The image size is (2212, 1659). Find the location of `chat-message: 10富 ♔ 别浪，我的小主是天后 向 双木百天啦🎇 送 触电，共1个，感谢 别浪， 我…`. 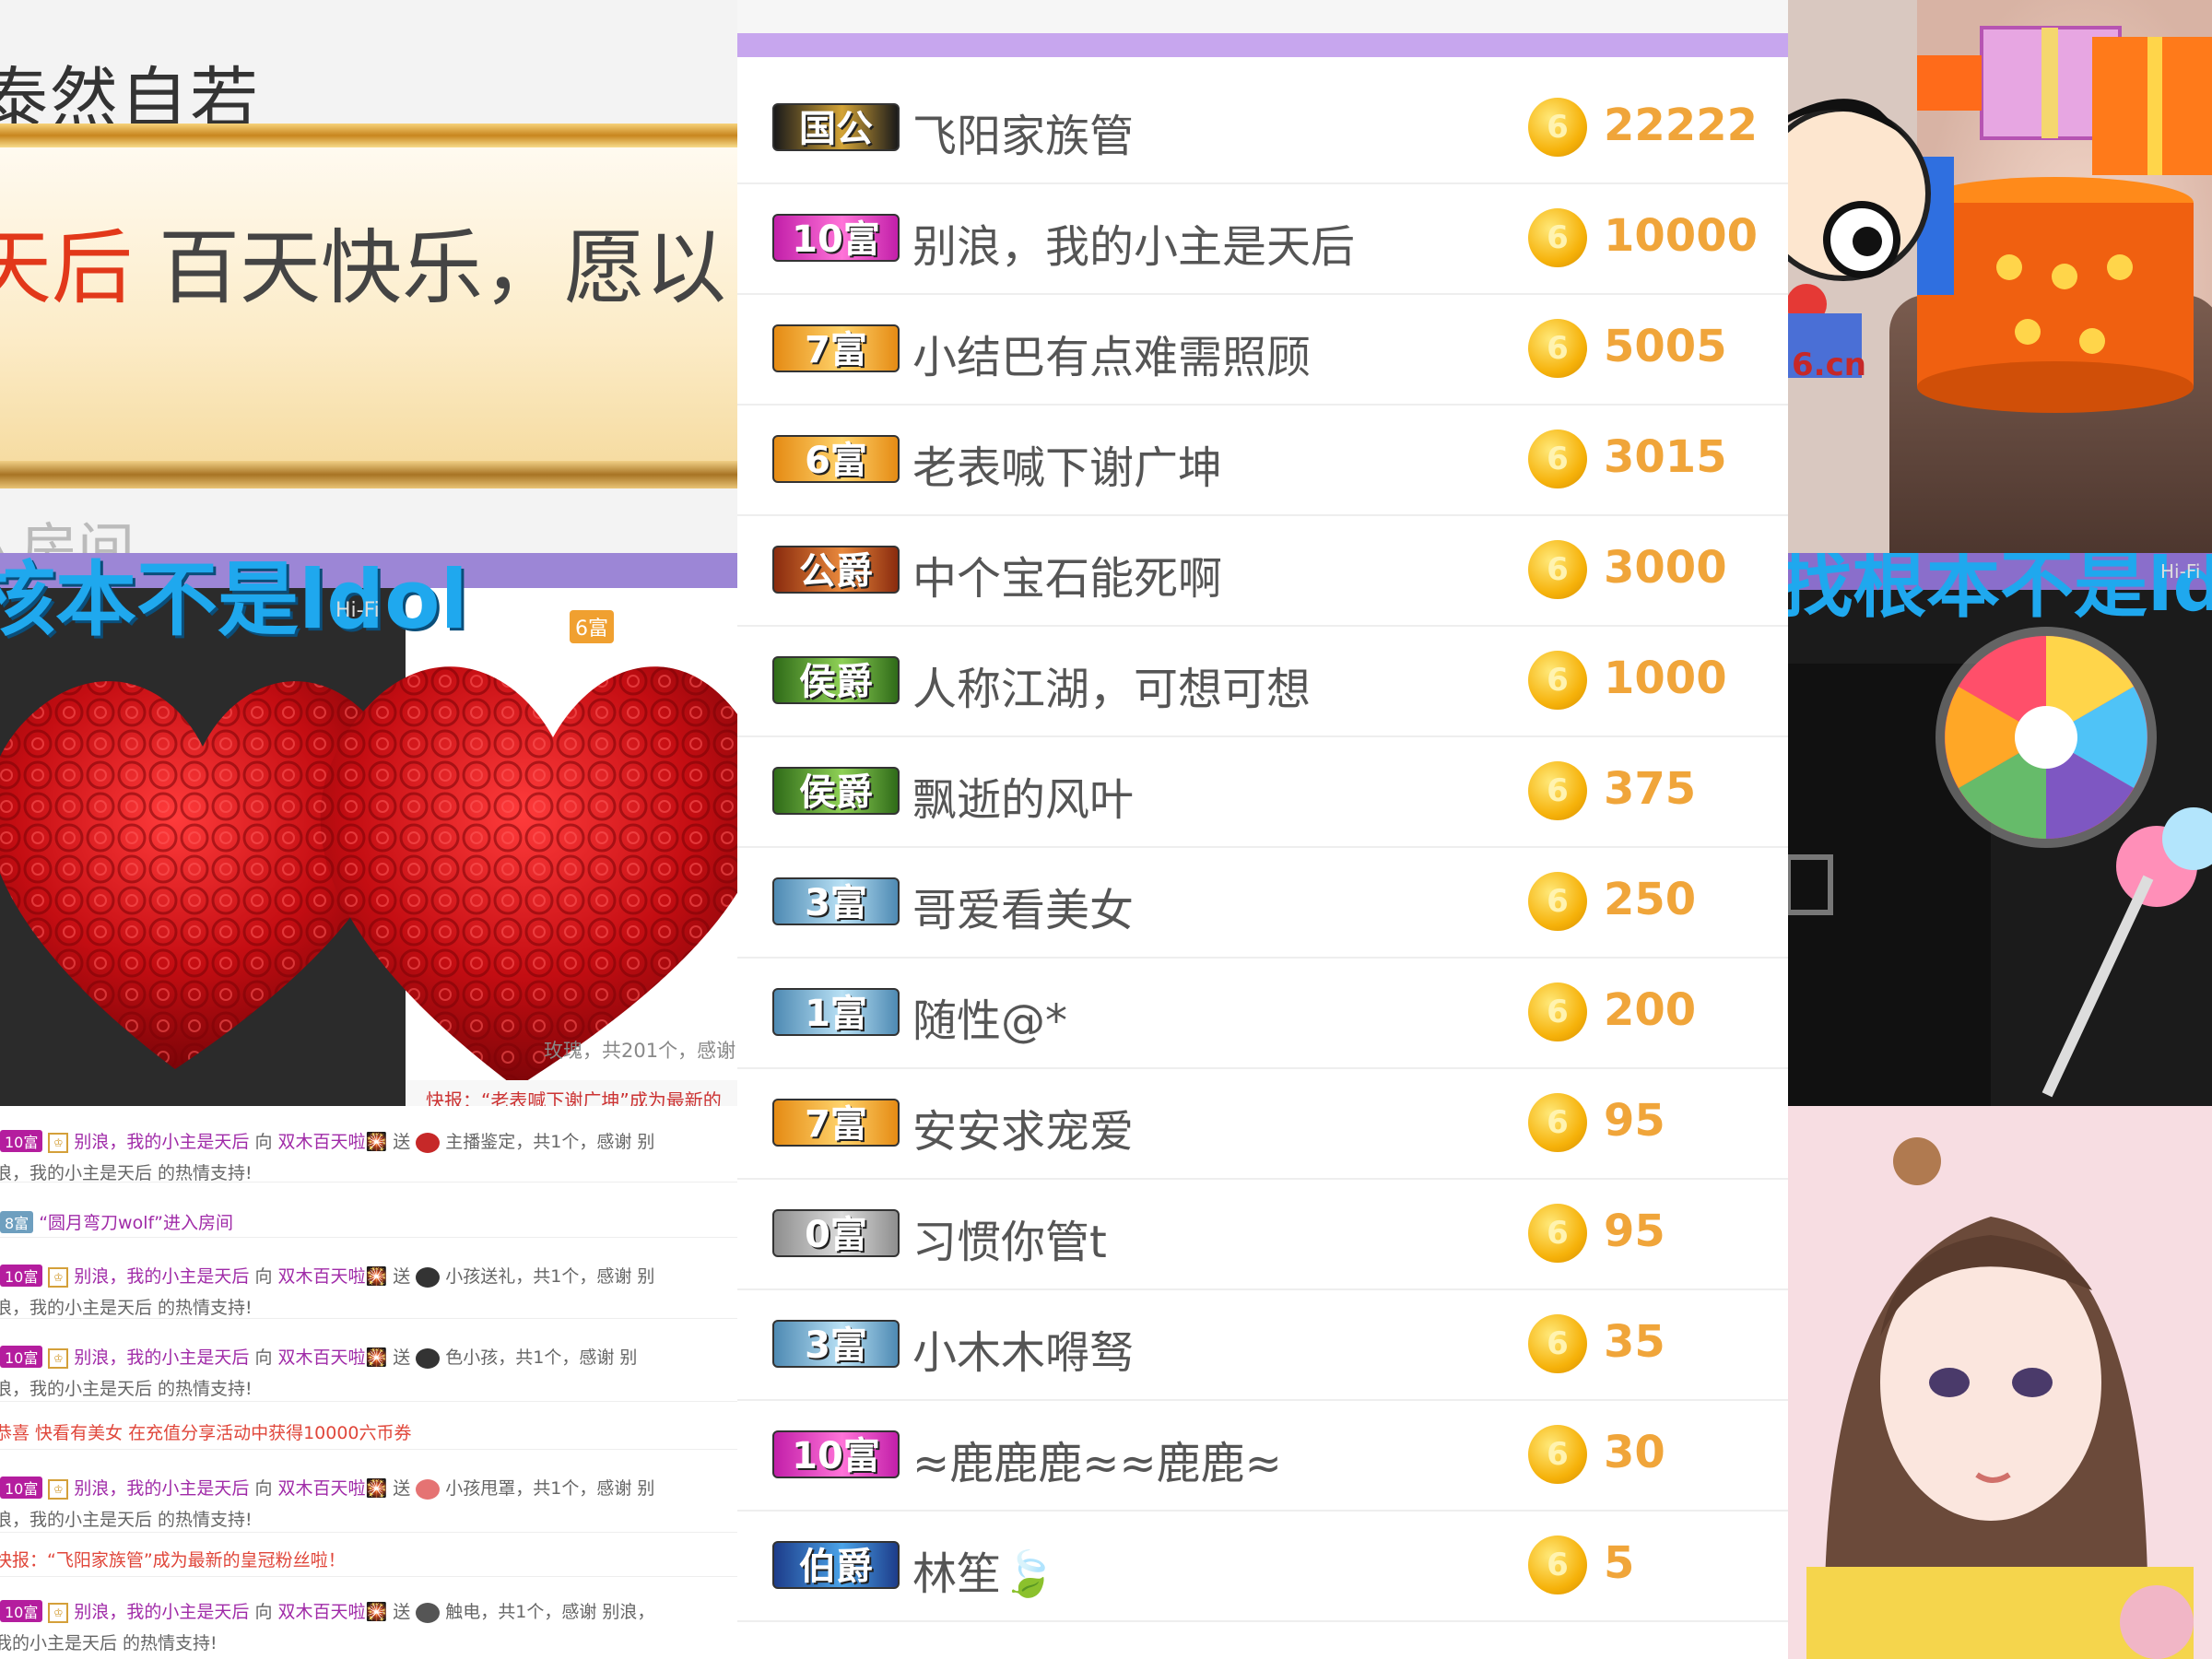

chat-message: 10富 ♔ 别浪，我的小主是天后 向 双木百天啦🎇 送 触电，共1个，感谢 别浪， 我… is located at coordinates (368, 1618).